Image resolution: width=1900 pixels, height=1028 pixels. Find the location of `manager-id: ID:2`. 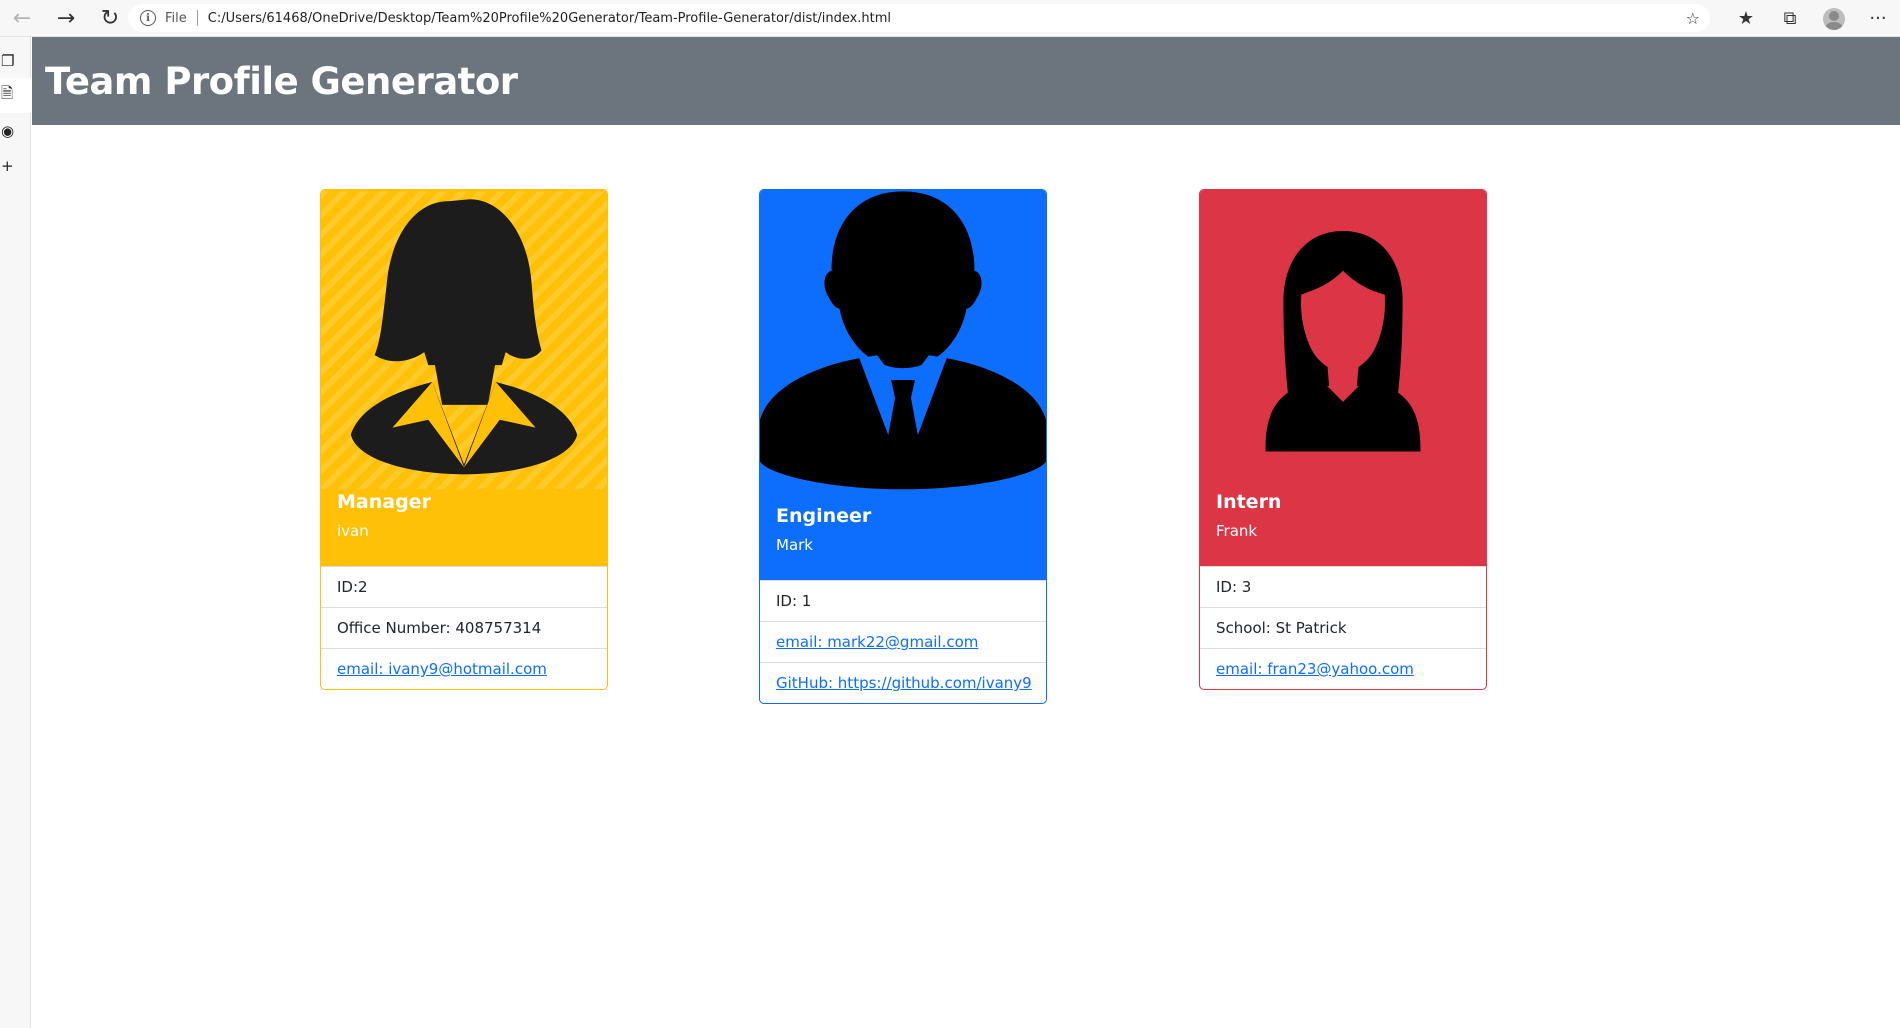

manager-id: ID:2 is located at coordinates (464, 586).